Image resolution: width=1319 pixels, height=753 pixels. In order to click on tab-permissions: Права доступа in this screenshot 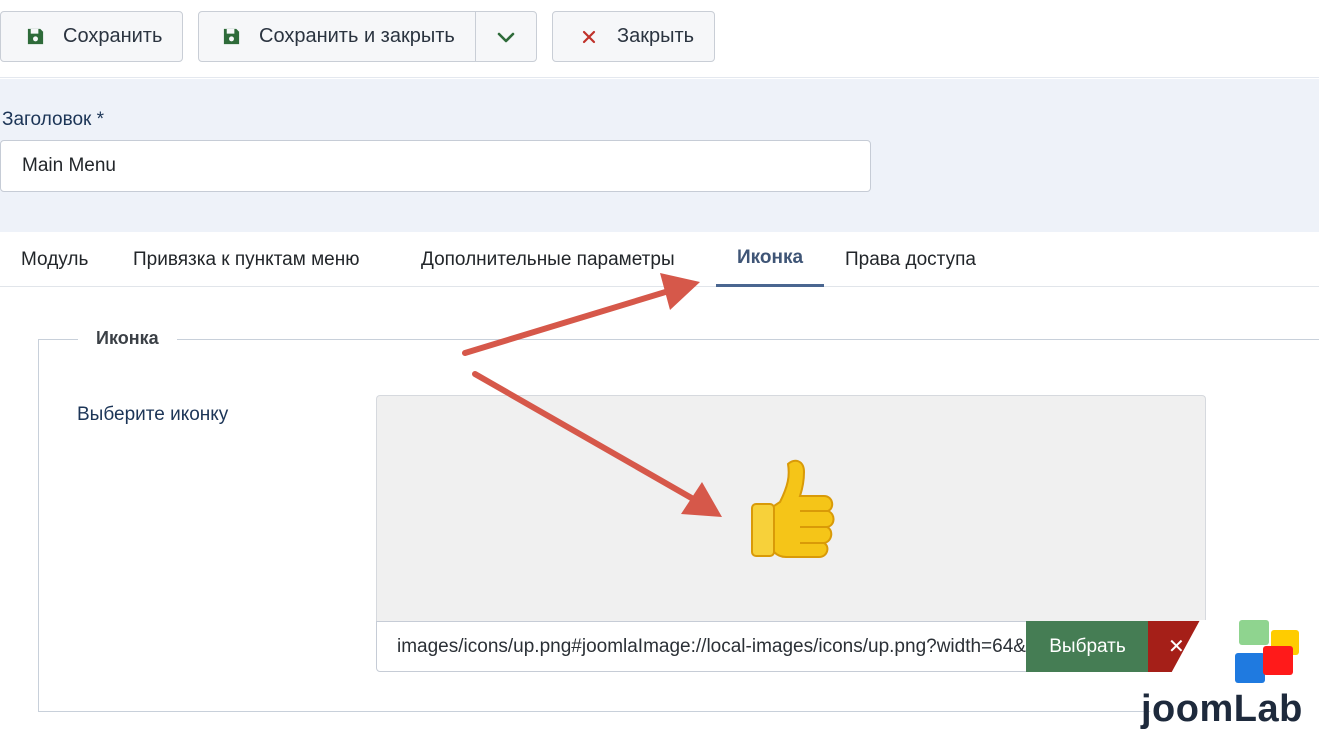, I will do `click(910, 259)`.